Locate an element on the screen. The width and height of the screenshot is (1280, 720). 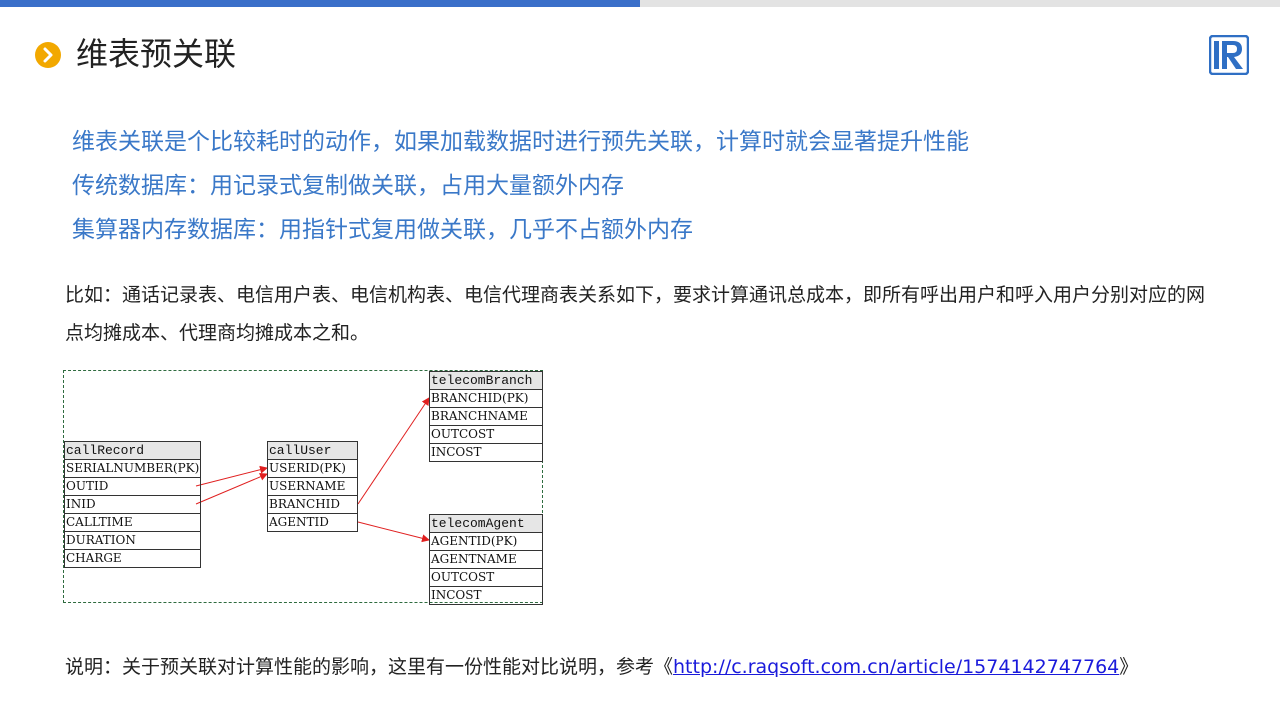
arrow-inid-userid is located at coordinates (231, 489).